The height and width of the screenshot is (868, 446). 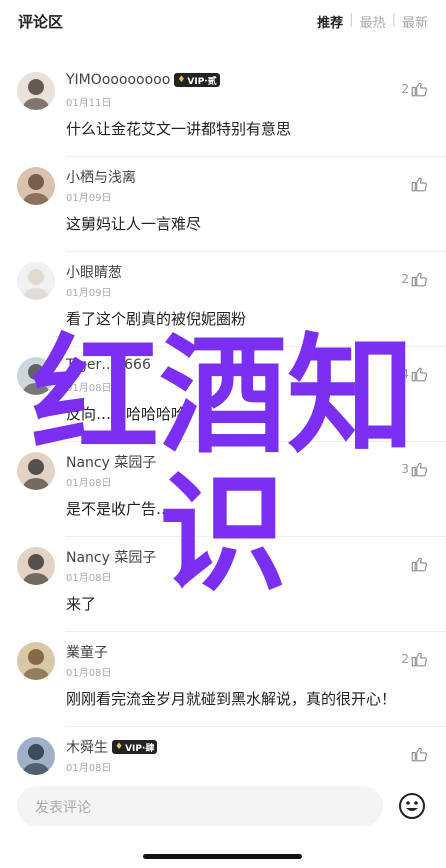 I want to click on comment-item: Nancy 菜园子 01月08日 是不是收广告… 3, so click(x=223, y=489).